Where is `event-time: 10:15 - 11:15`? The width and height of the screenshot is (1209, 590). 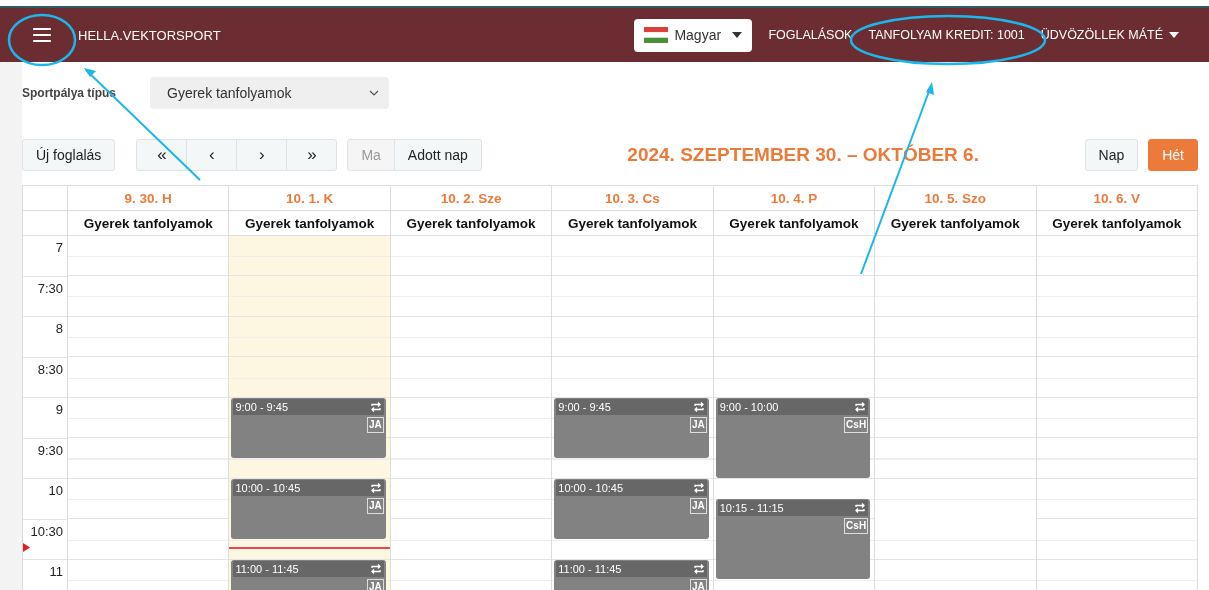 event-time: 10:15 - 11:15 is located at coordinates (751, 508).